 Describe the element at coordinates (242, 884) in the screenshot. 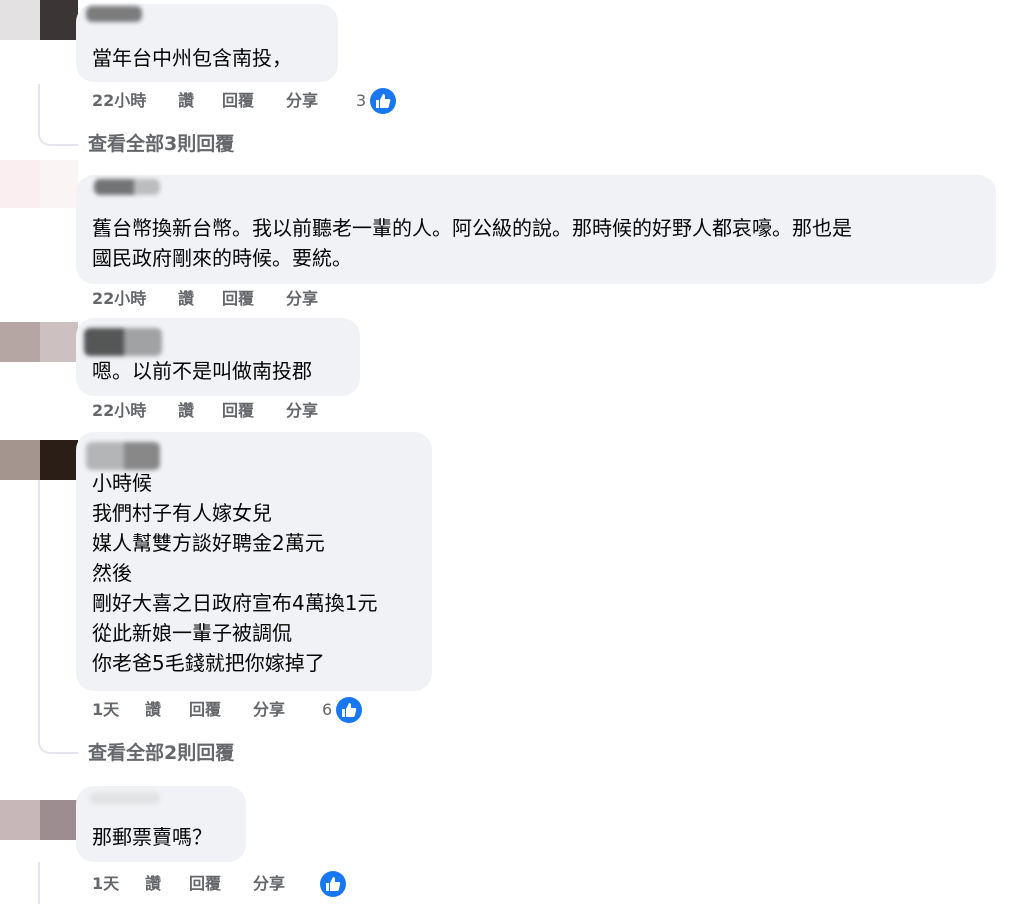

I see `comment-actions: 1天 讚 回覆 分享` at that location.